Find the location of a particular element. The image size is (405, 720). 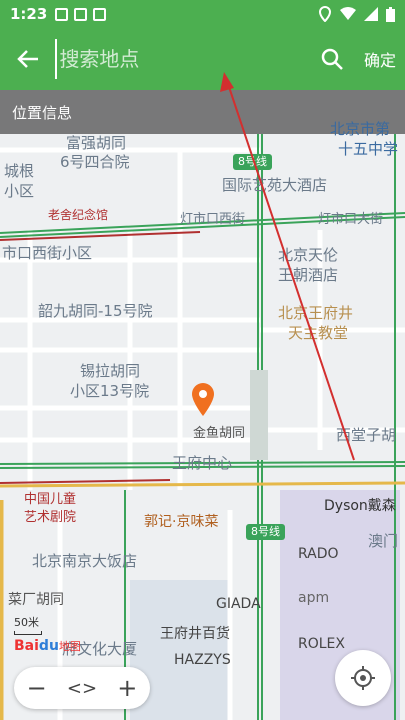

map-label: 北京天伦 is located at coordinates (308, 255).